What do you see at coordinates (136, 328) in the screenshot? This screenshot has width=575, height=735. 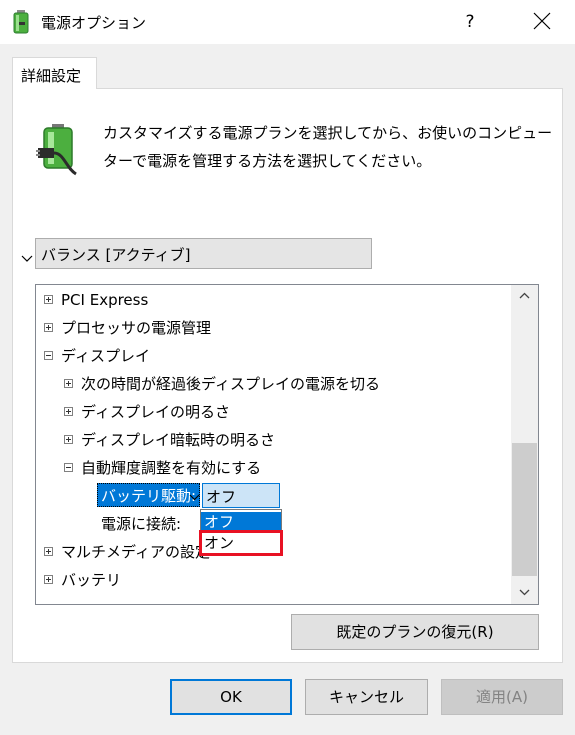 I see `tree-item-label: プロセッサの電源管理` at bounding box center [136, 328].